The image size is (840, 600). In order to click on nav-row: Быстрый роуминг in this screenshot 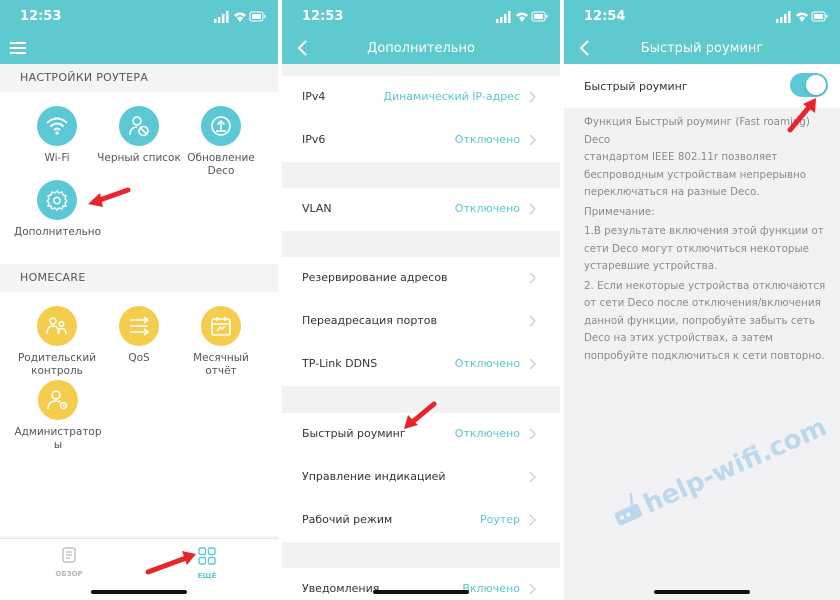, I will do `click(702, 48)`.